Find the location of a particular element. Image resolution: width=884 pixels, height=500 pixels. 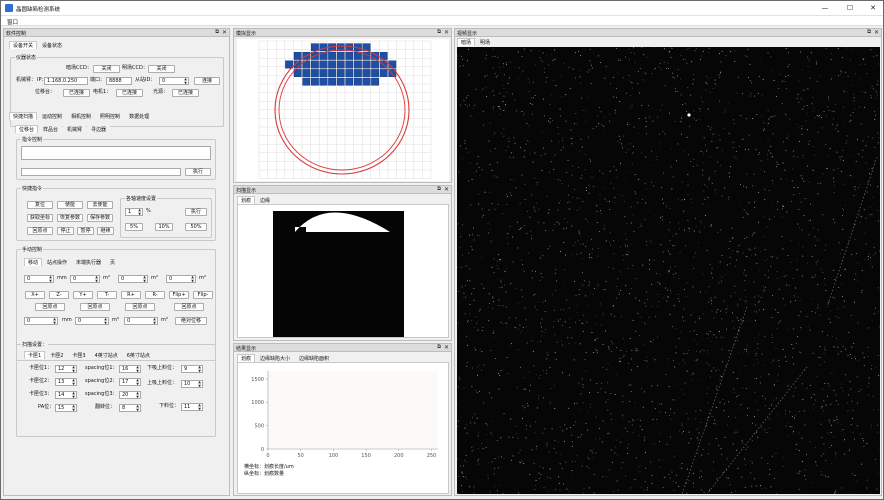

tab-scratch: 划痕 is located at coordinates (246, 200).